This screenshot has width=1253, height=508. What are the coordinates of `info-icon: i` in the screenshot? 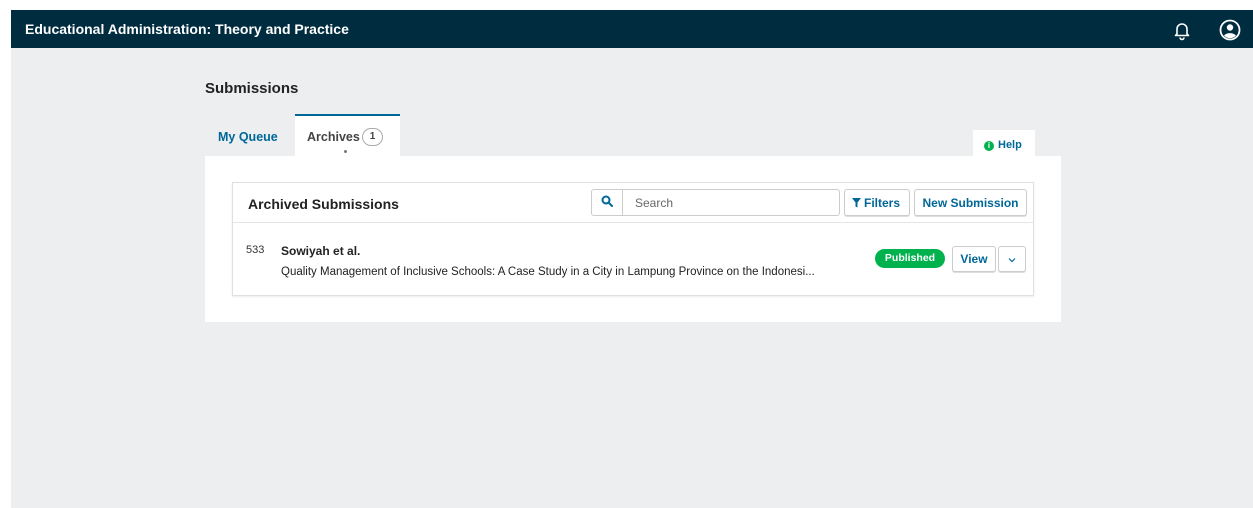 It's located at (989, 146).